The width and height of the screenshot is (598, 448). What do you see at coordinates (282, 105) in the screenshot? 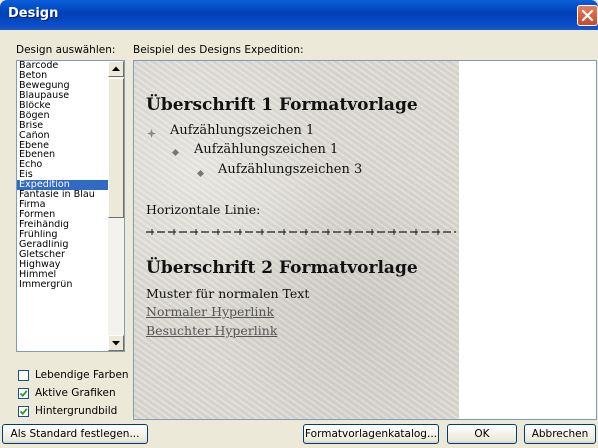
I see `preview-heading-1: Überschrift 1 Formatvorlage` at bounding box center [282, 105].